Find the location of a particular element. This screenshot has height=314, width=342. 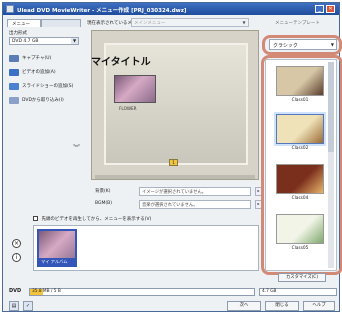

template-thumb-class02 is located at coordinates (300, 129).